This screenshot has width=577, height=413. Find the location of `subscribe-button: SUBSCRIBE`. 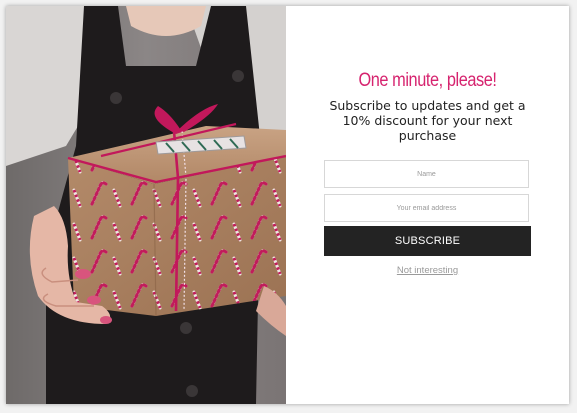

subscribe-button: SUBSCRIBE is located at coordinates (427, 241).